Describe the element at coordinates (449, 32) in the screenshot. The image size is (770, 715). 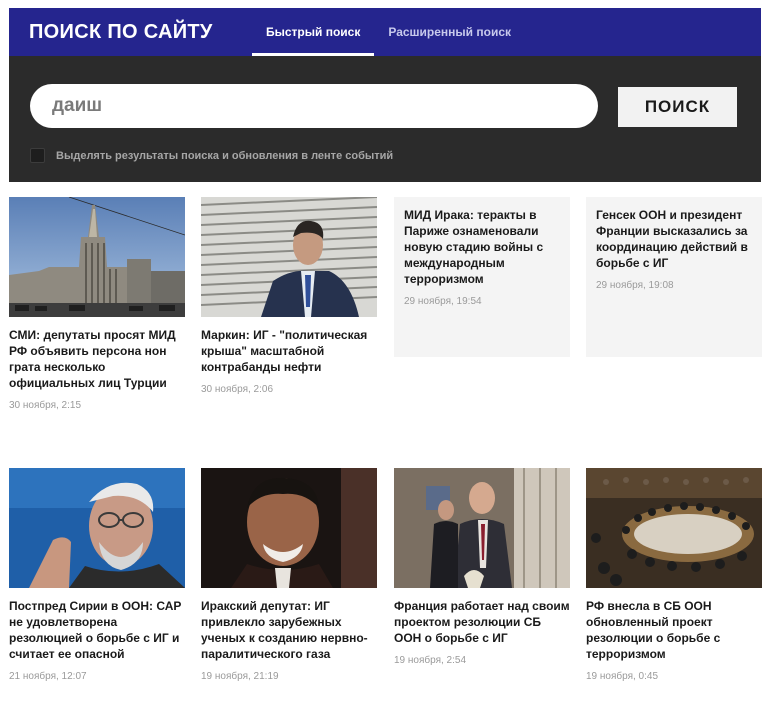
I see `tab-advanced-search: Расширенный поиск` at that location.